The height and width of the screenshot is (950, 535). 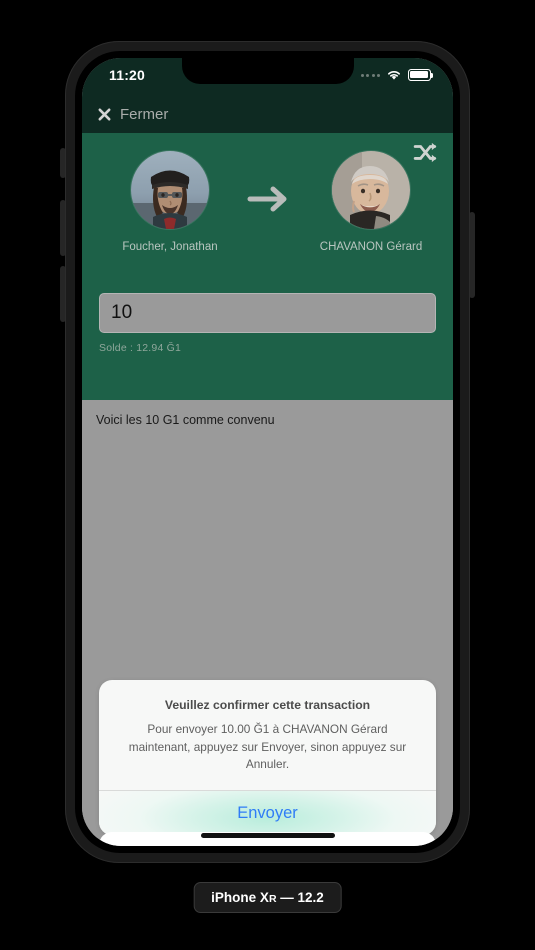 I want to click on avatar-photo-man-beanie, so click(x=170, y=190).